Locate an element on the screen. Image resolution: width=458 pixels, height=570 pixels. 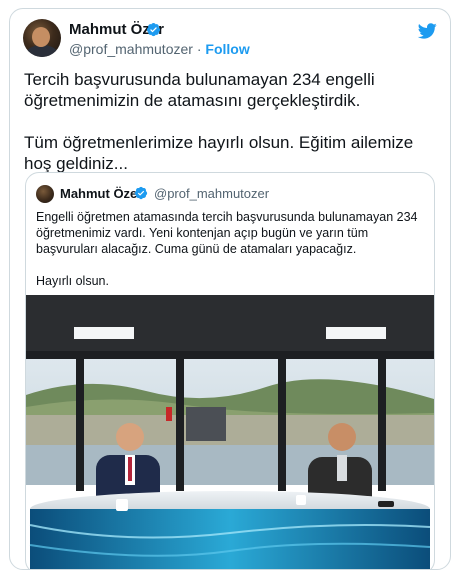
handle-row: @prof_mahmutozer · Follow is located at coordinates (159, 49).